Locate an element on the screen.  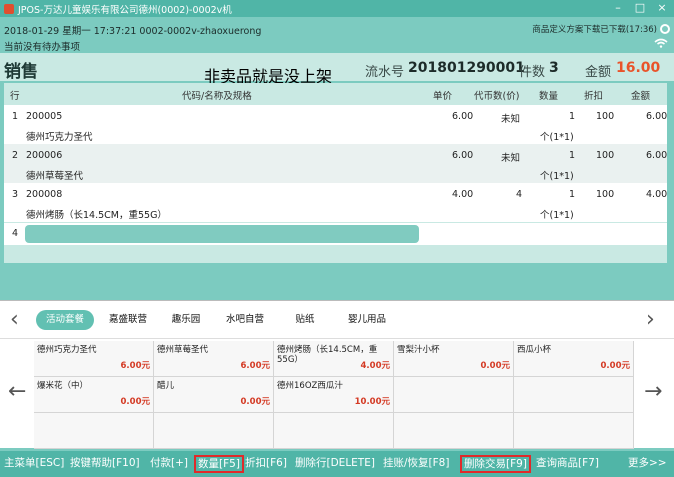
row-name: 德州巧克力圣代 is located at coordinates (59, 137).